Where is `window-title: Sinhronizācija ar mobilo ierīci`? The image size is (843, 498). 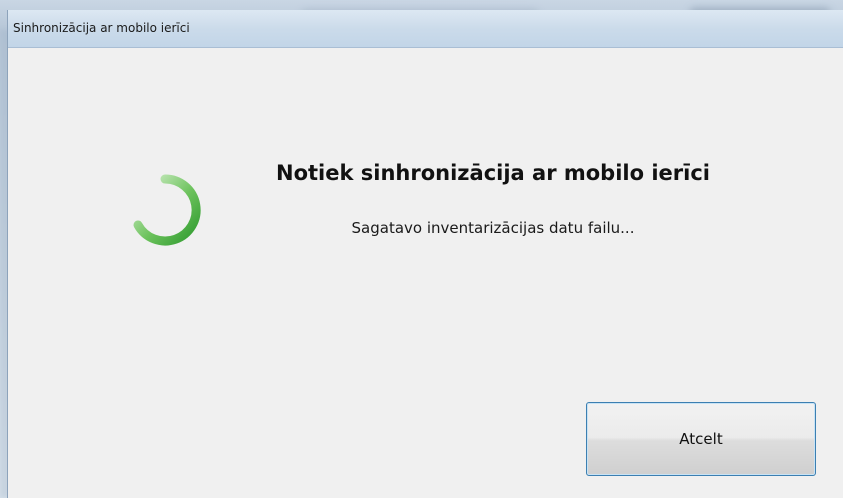 window-title: Sinhronizācija ar mobilo ierīci is located at coordinates (101, 28).